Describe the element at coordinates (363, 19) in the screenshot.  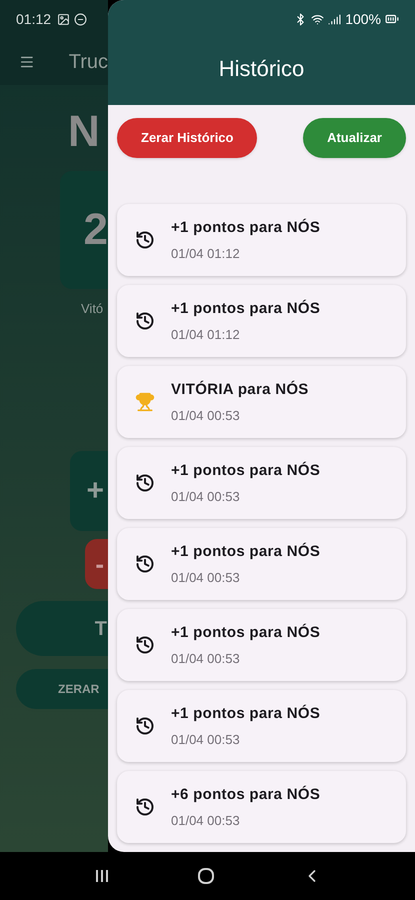
I see `battery-percent: 100%` at that location.